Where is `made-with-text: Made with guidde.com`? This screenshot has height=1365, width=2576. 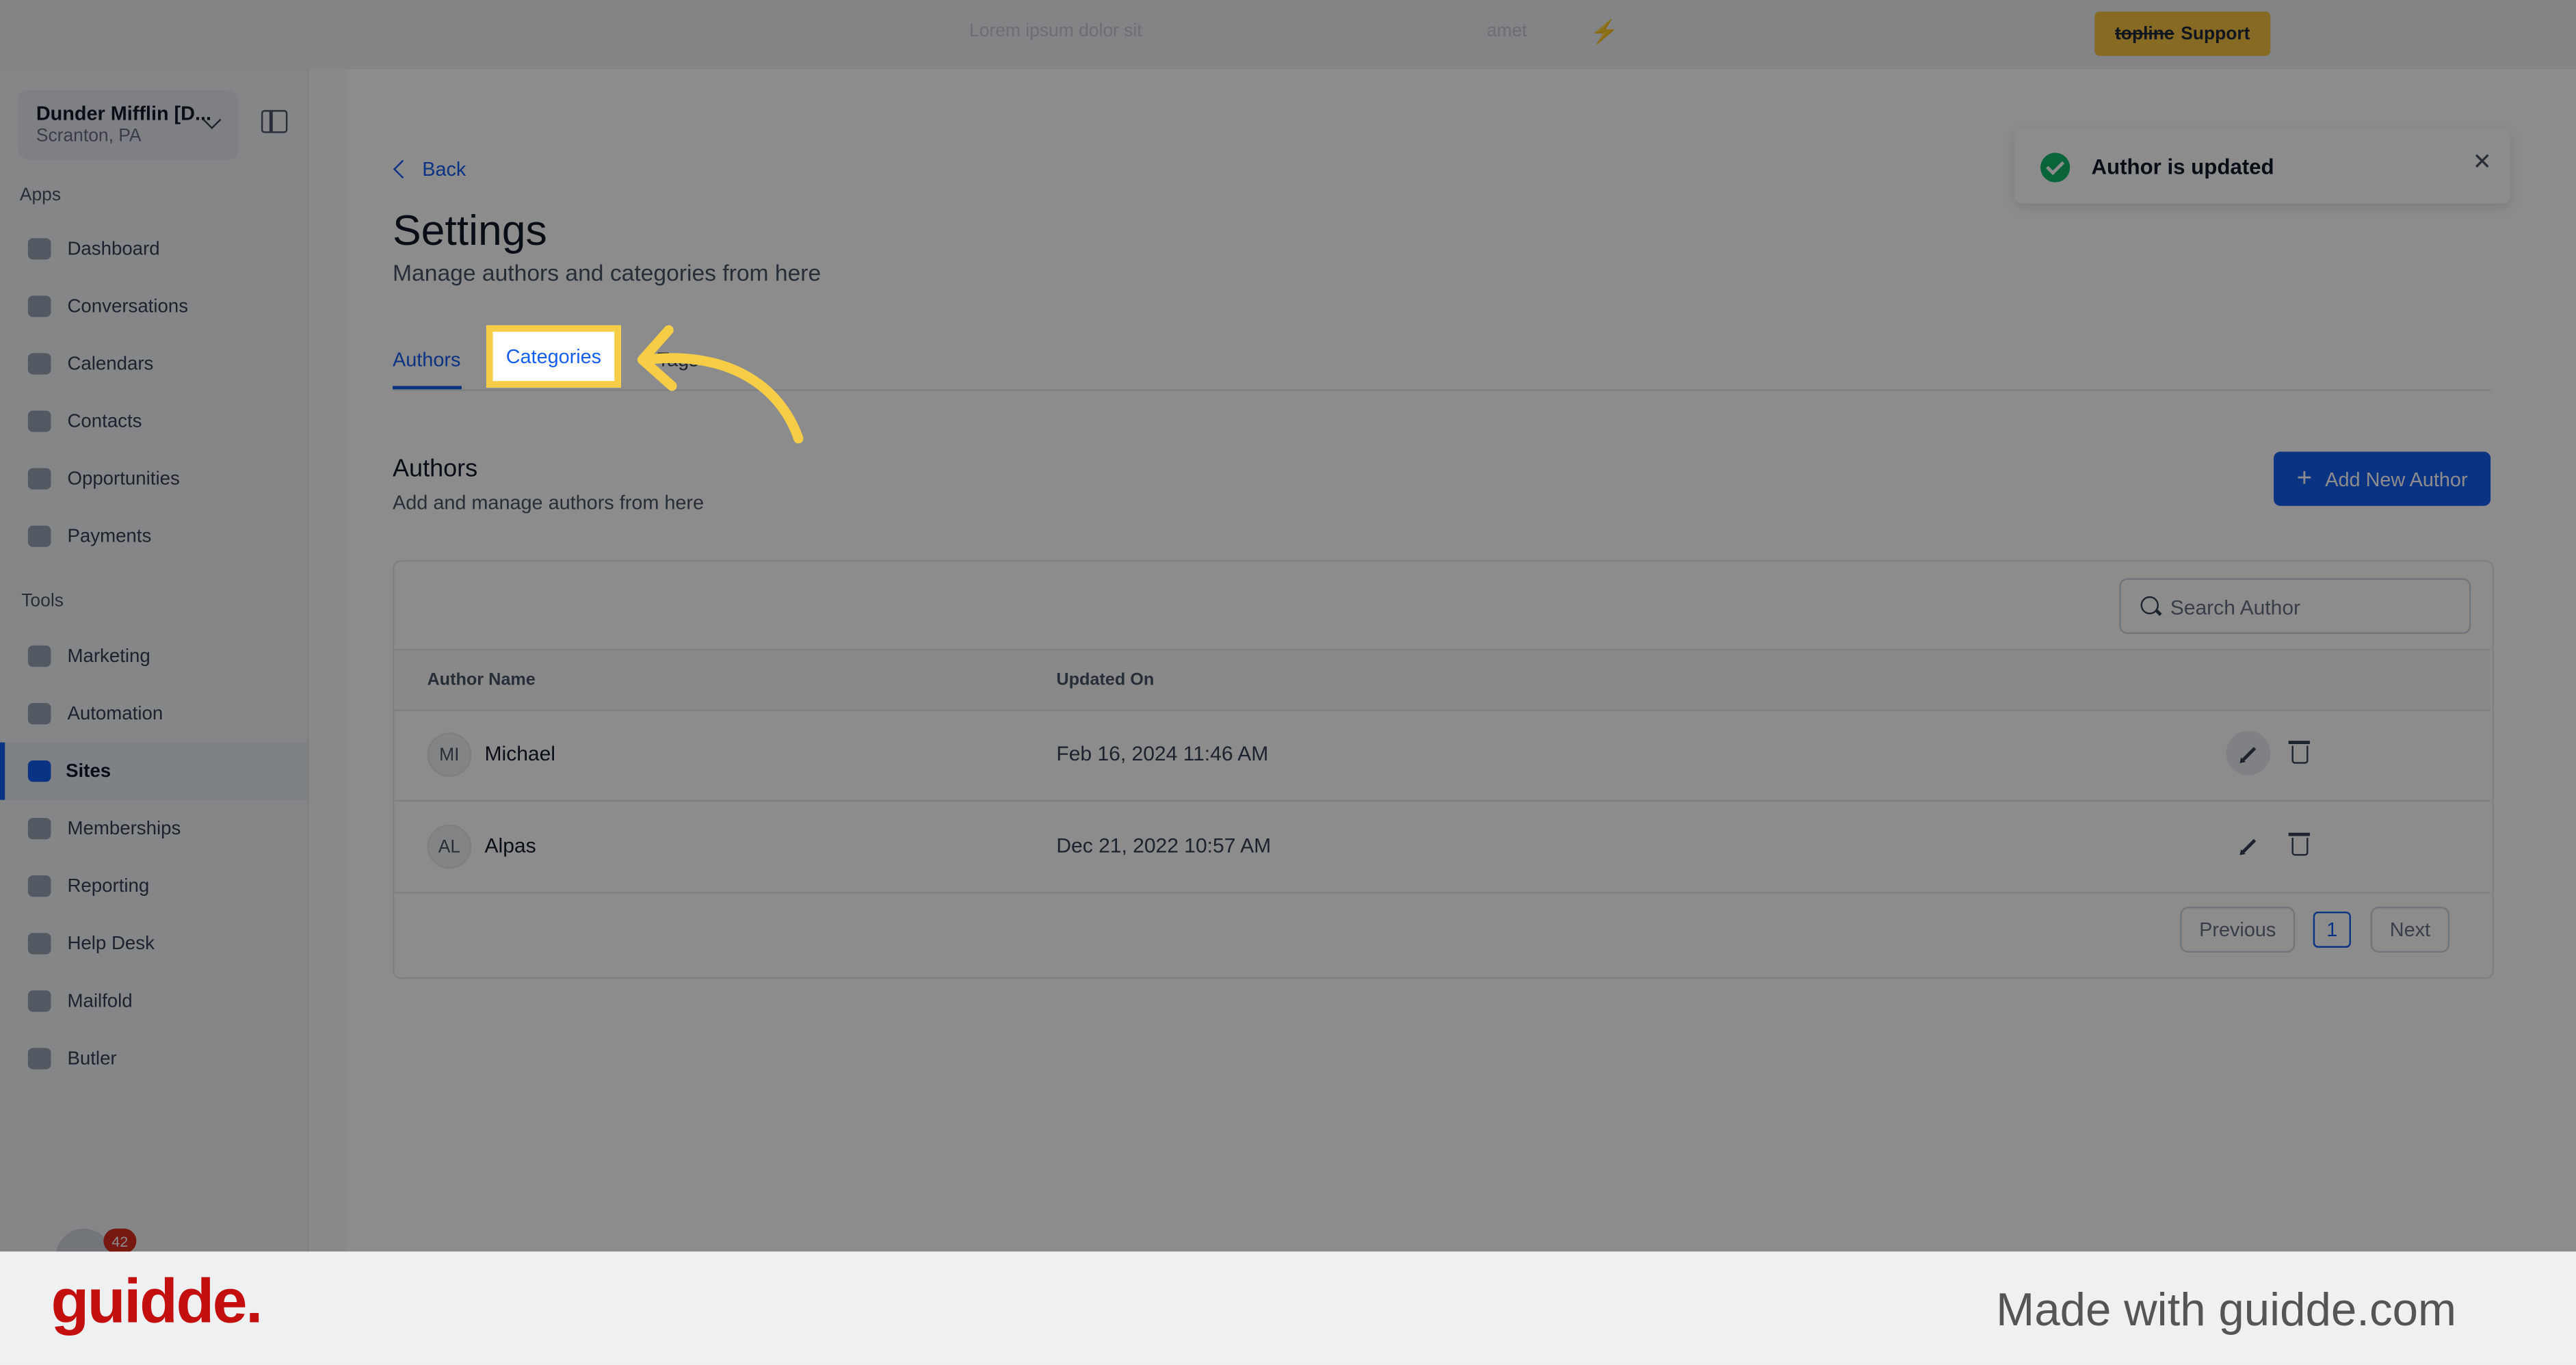
made-with-text: Made with guidde.com is located at coordinates (2226, 1310).